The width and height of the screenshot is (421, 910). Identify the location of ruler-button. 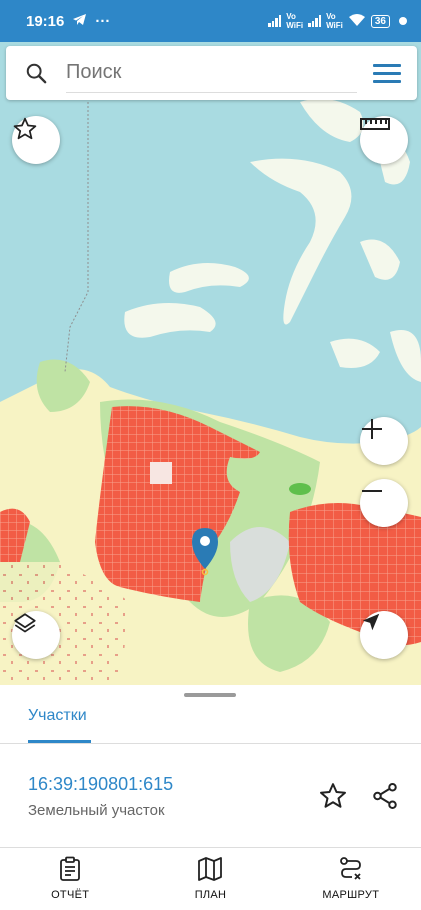
(384, 140).